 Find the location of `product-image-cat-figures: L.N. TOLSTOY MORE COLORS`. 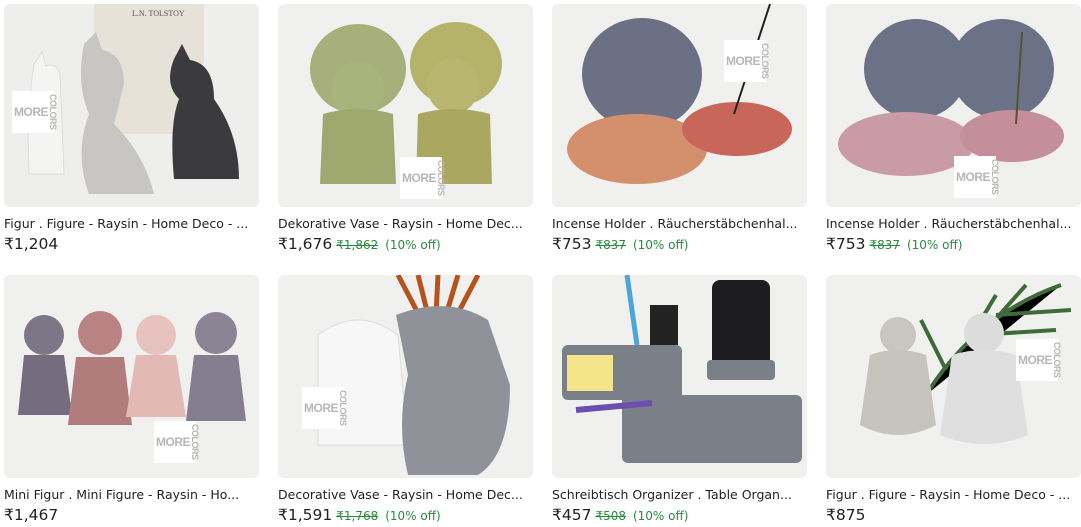

product-image-cat-figures: L.N. TOLSTOY MORE COLORS is located at coordinates (131, 105).